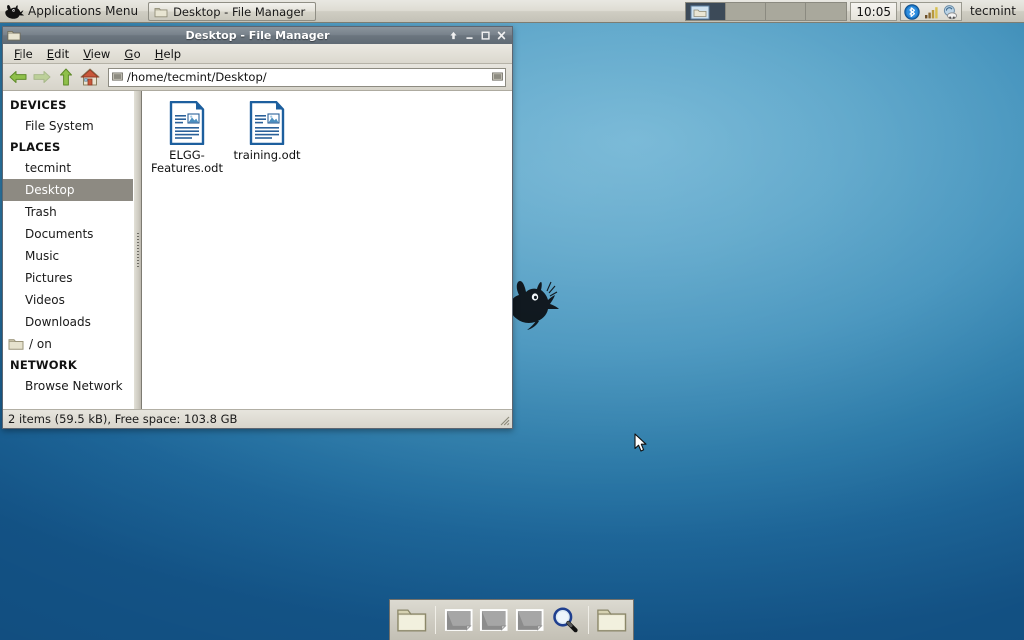  I want to click on splitter-grip-icon, so click(138, 250).